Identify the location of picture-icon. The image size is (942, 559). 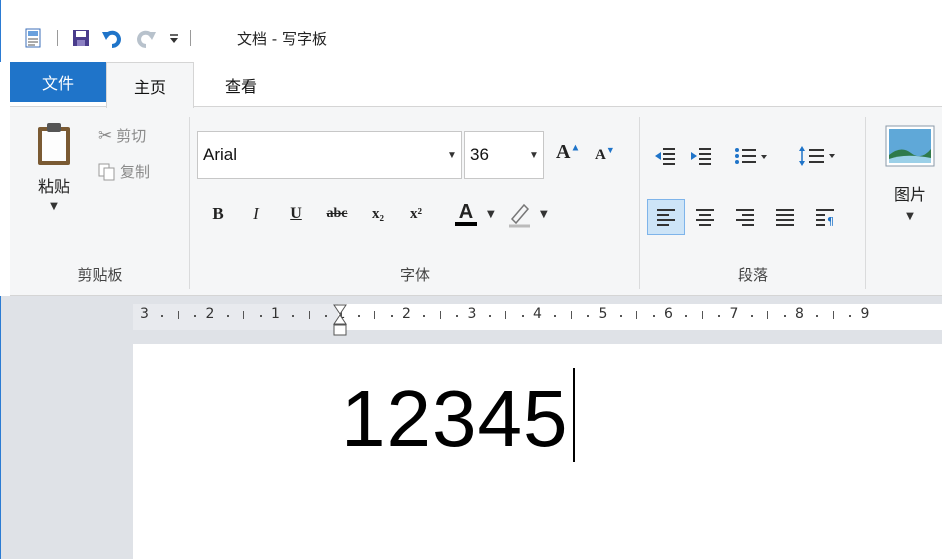
(910, 146).